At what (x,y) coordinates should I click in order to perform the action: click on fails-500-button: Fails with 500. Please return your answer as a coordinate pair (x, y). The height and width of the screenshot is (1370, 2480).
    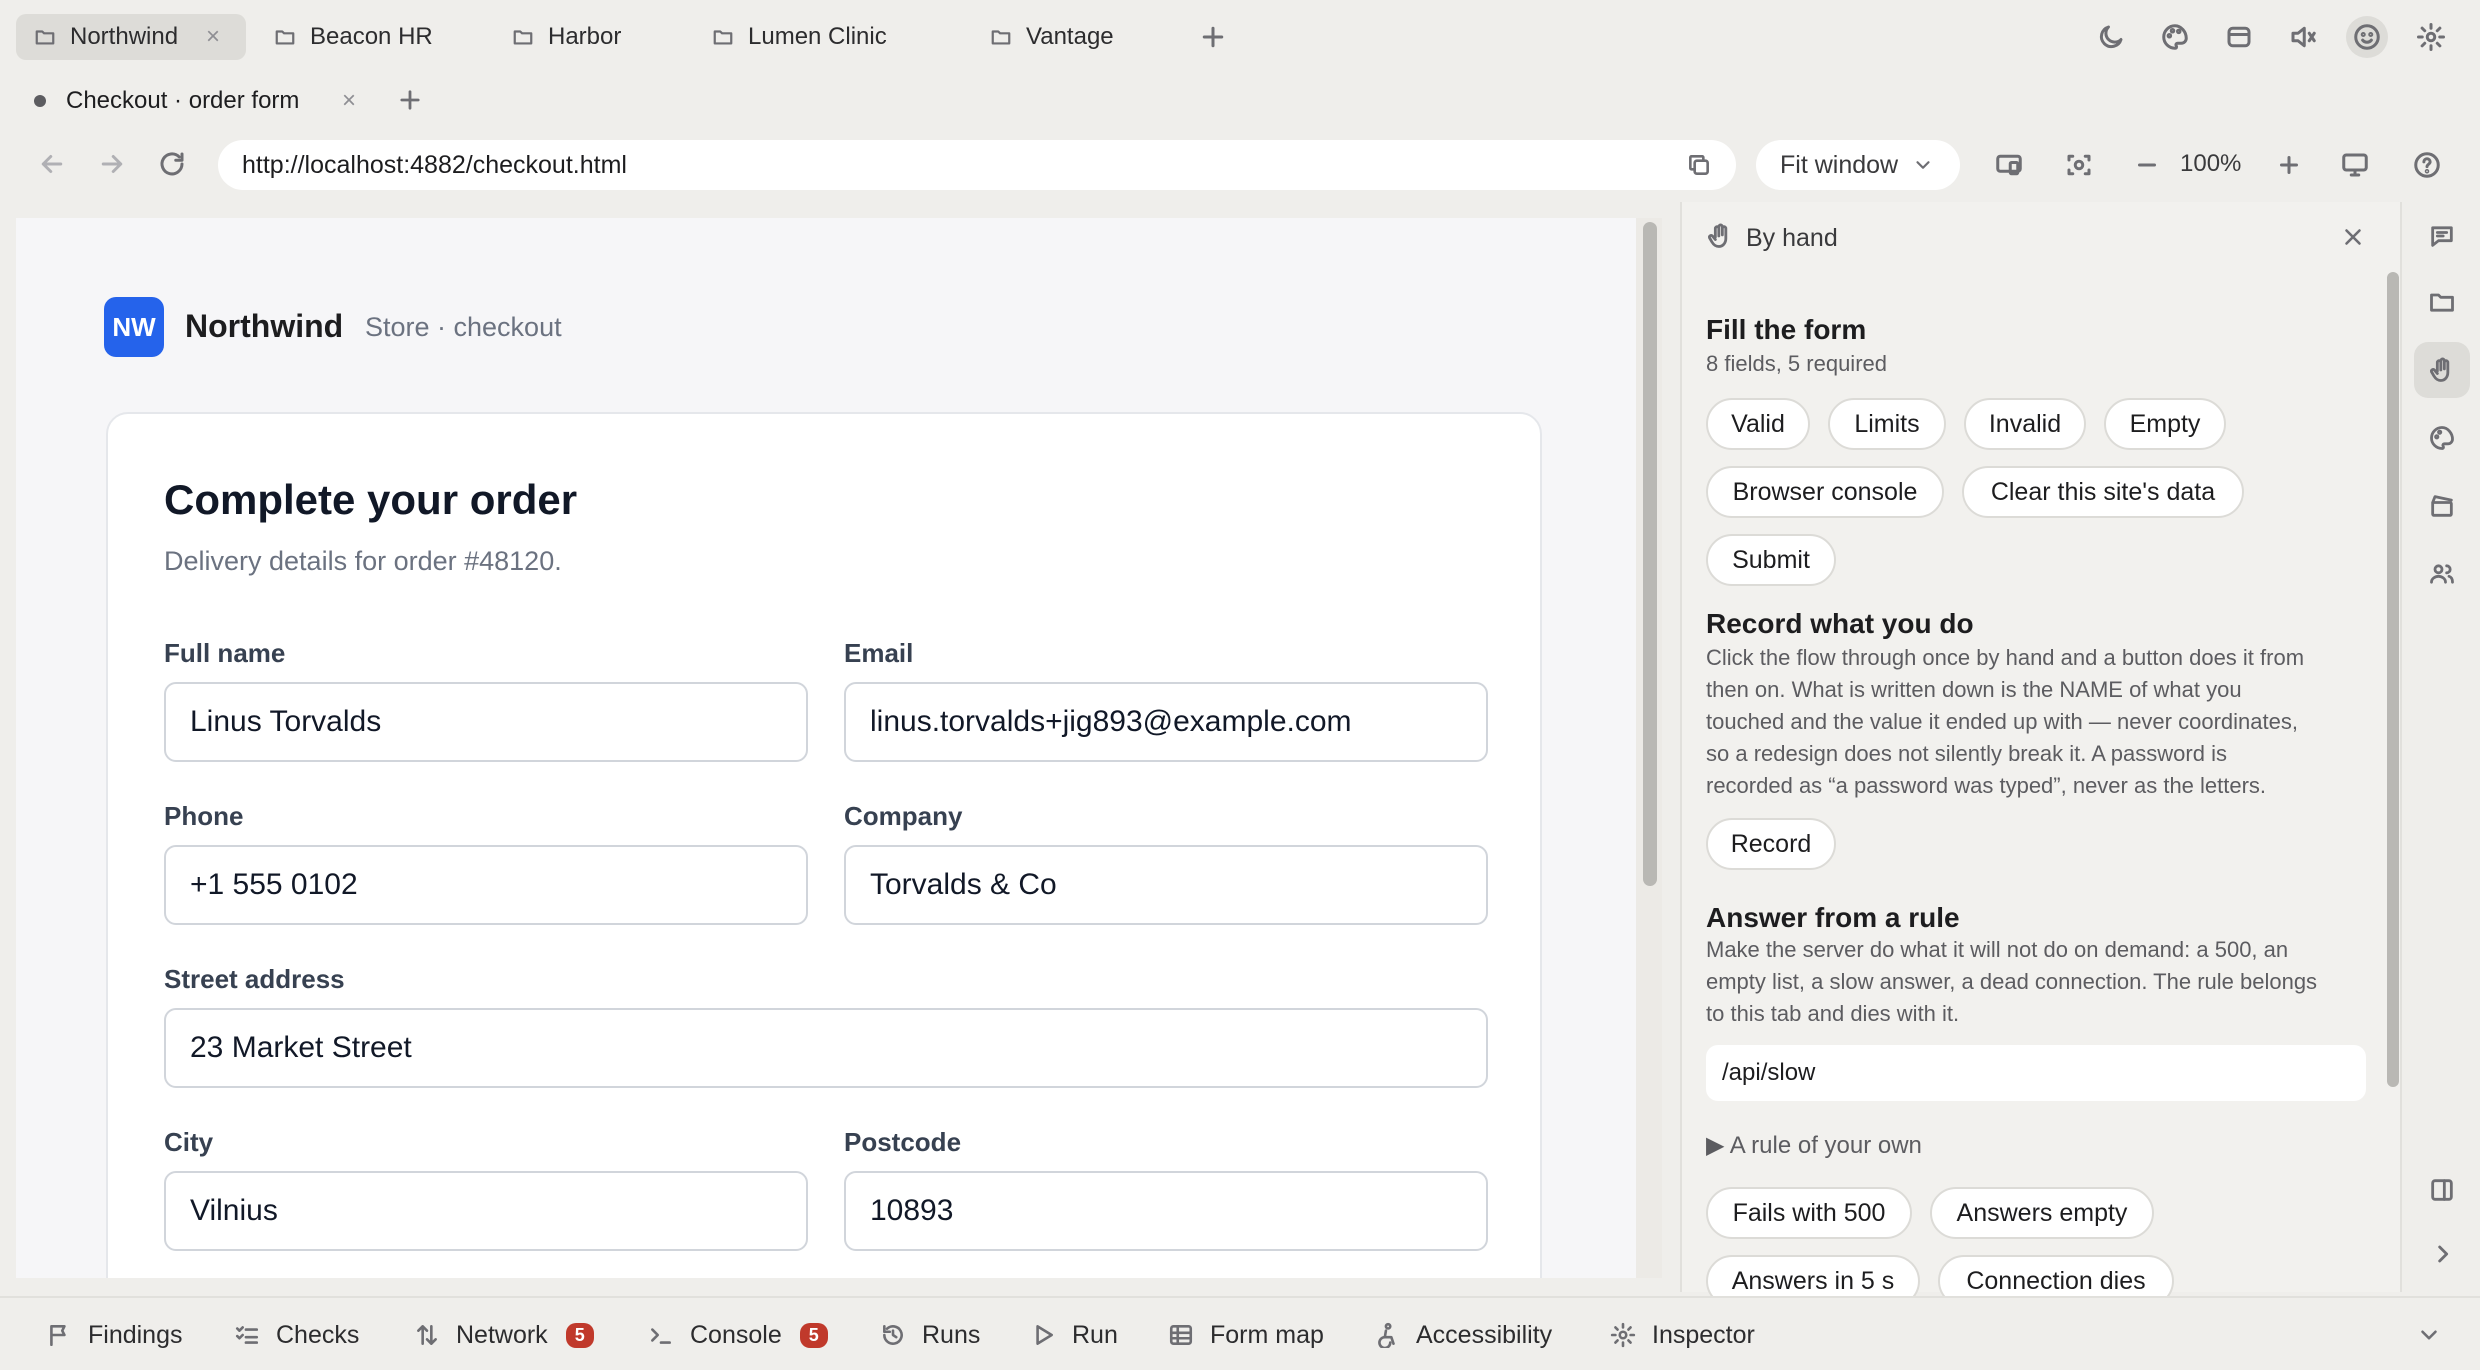
    Looking at the image, I should click on (1809, 1213).